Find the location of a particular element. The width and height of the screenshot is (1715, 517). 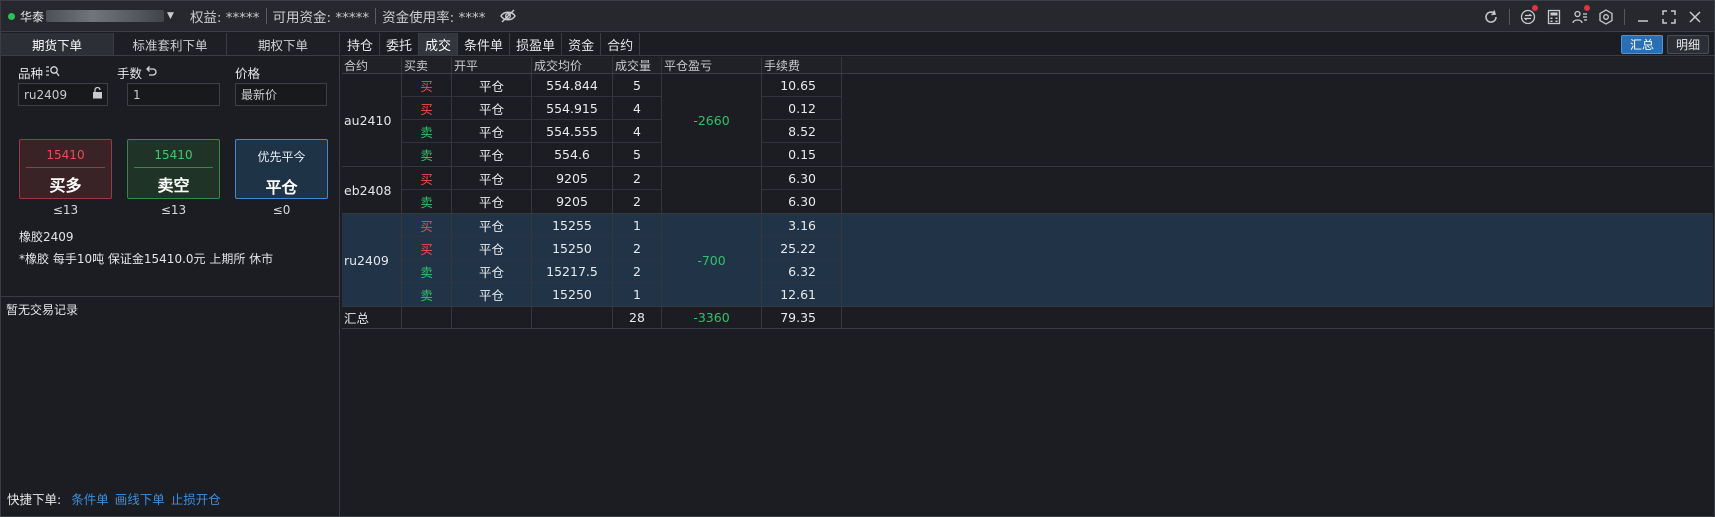

account-dropdown-icon: ▼ is located at coordinates (170, 16).